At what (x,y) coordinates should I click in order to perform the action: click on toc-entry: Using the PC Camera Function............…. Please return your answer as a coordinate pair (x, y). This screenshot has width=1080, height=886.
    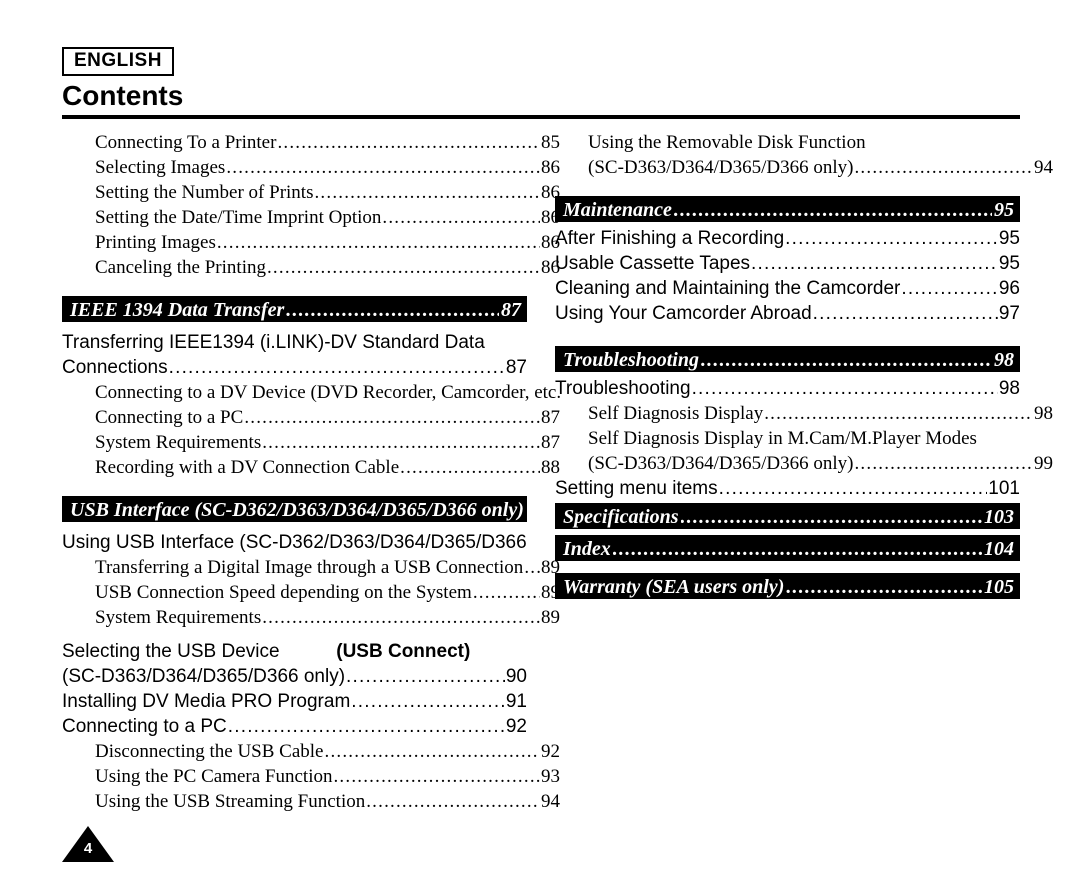
    Looking at the image, I should click on (311, 778).